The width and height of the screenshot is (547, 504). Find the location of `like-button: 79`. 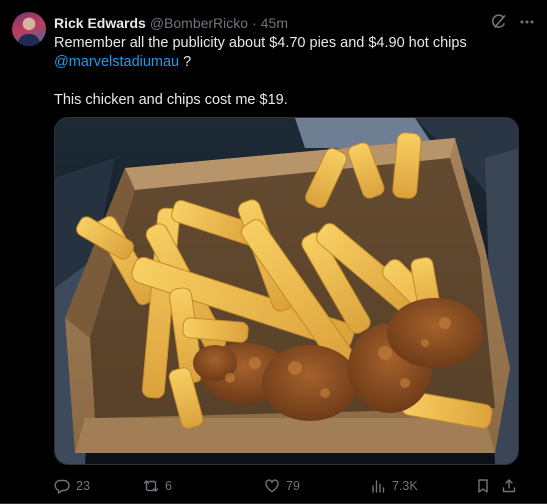

like-button: 79 is located at coordinates (282, 486).